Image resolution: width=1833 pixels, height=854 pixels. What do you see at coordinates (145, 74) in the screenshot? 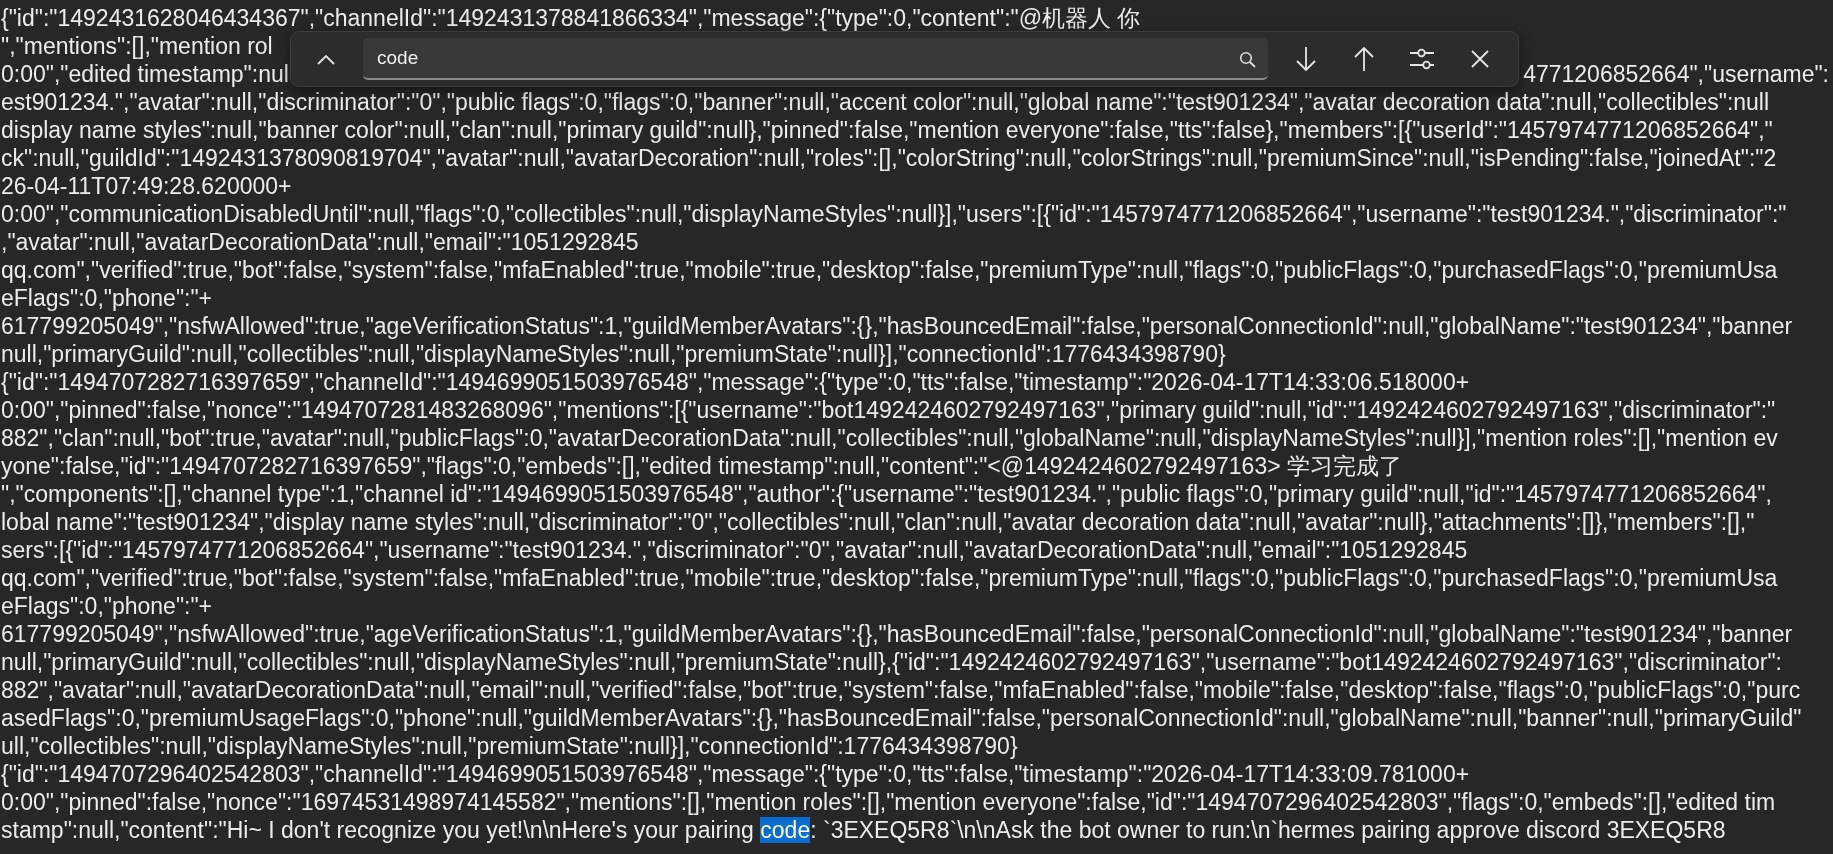
I see `log-line: 0:00","edited timestamp":nul` at bounding box center [145, 74].